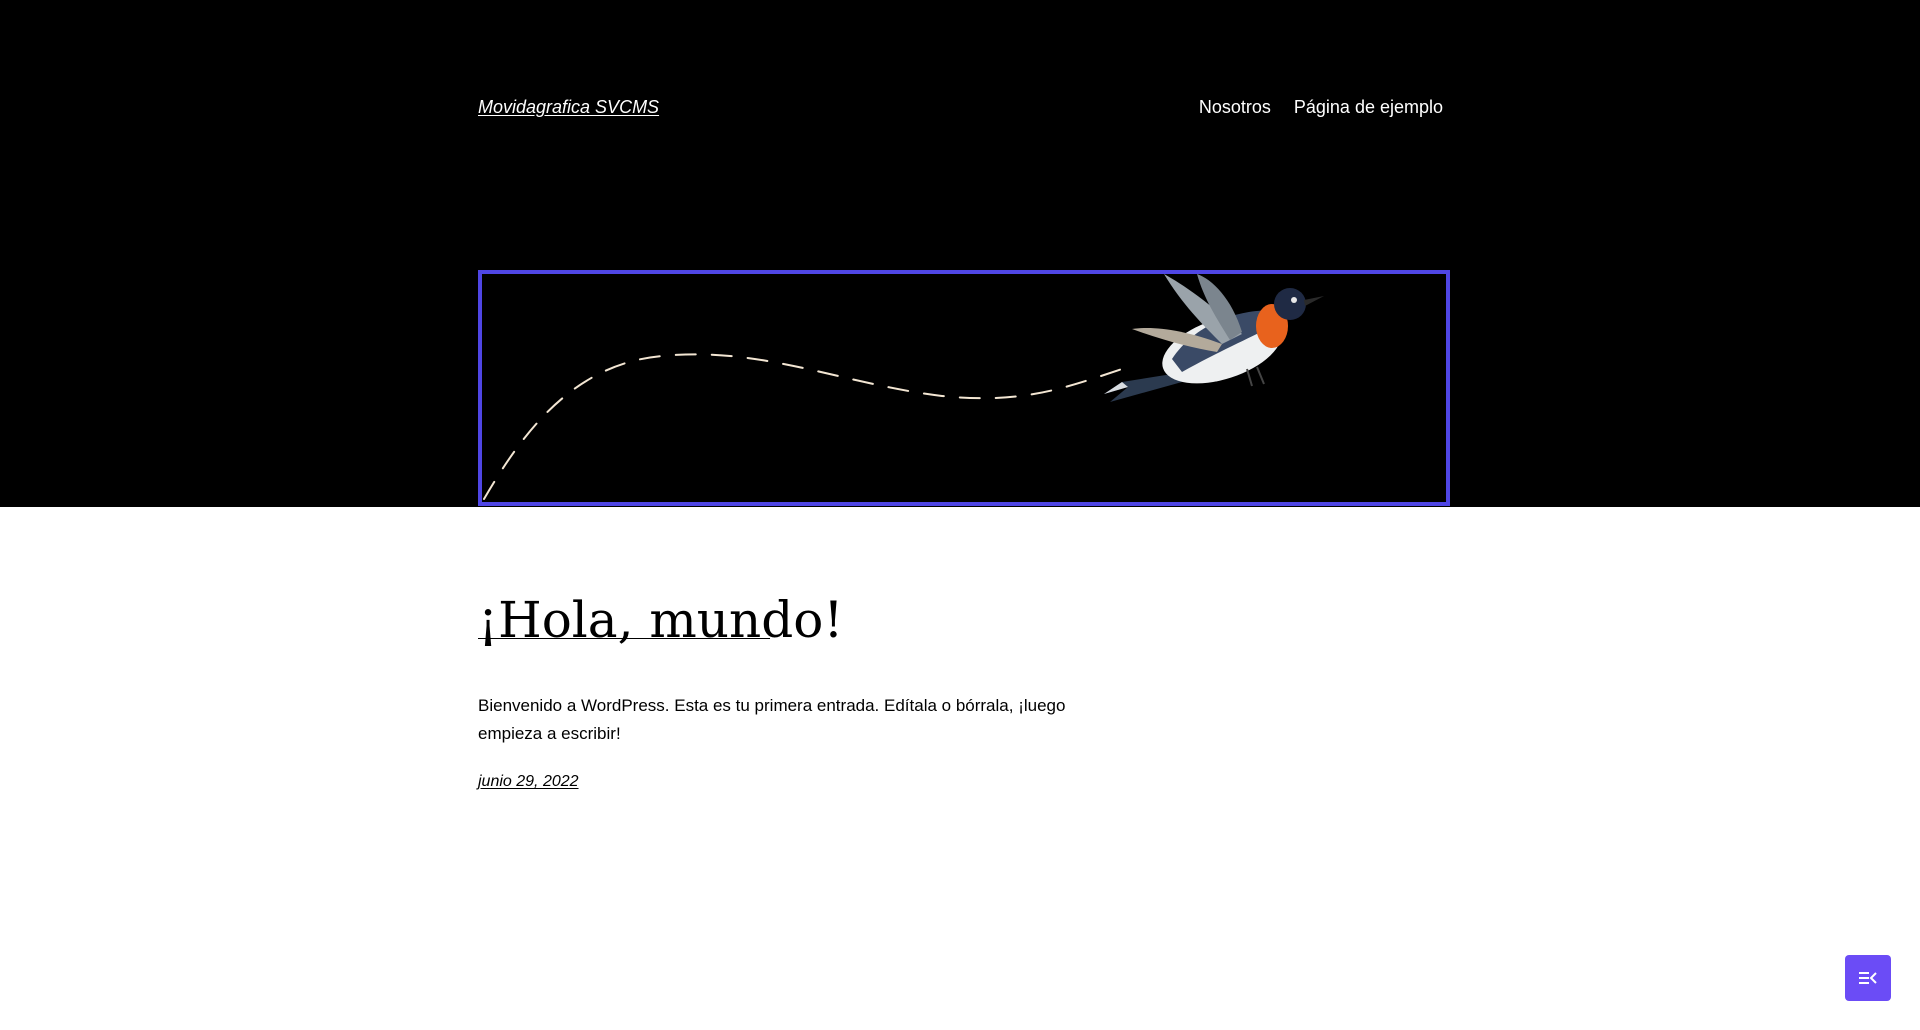 The image size is (1920, 1030). What do you see at coordinates (660, 620) in the screenshot?
I see `post-title: ¡Hola, mundo!` at bounding box center [660, 620].